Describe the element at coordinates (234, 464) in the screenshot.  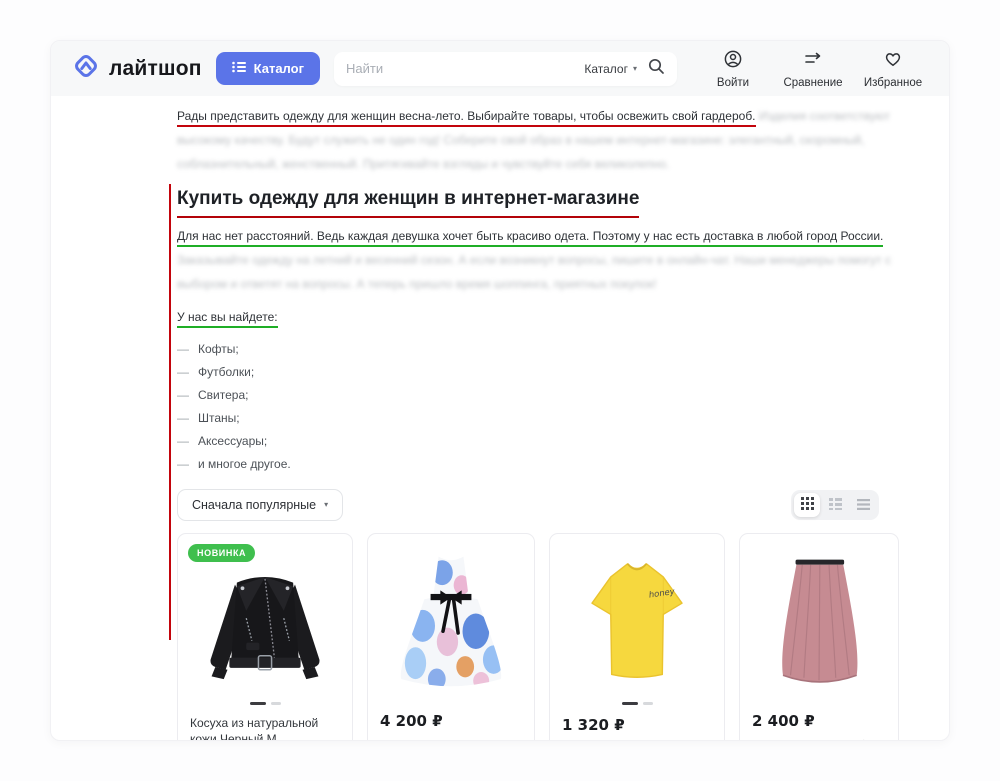
I see `list-item: — и многое другое.` at that location.